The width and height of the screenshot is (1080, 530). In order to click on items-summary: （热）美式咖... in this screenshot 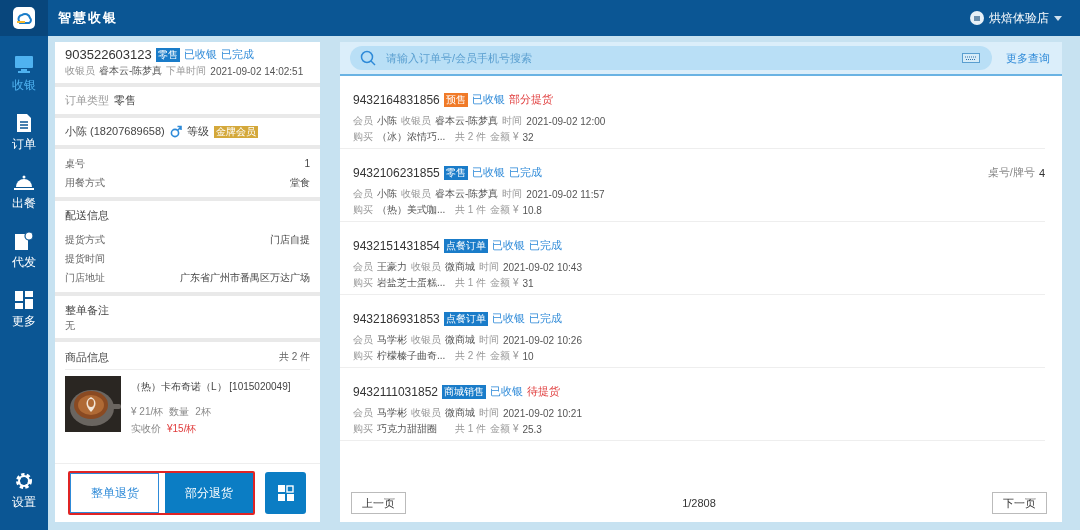, I will do `click(412, 210)`.